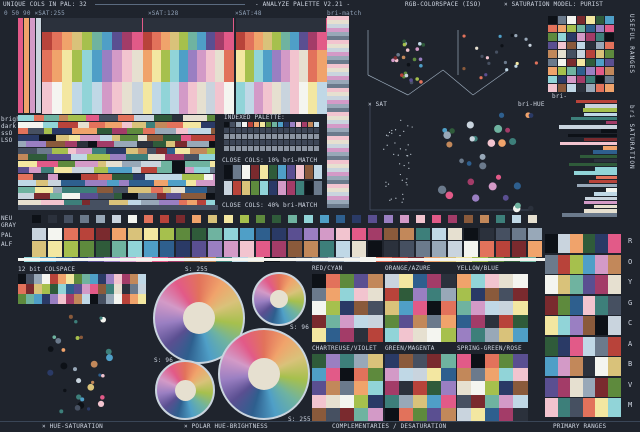  Describe the element at coordinates (553, 4) in the screenshot. I see `saturation-model-label: × SATURATION MODEL: PURIST` at that location.